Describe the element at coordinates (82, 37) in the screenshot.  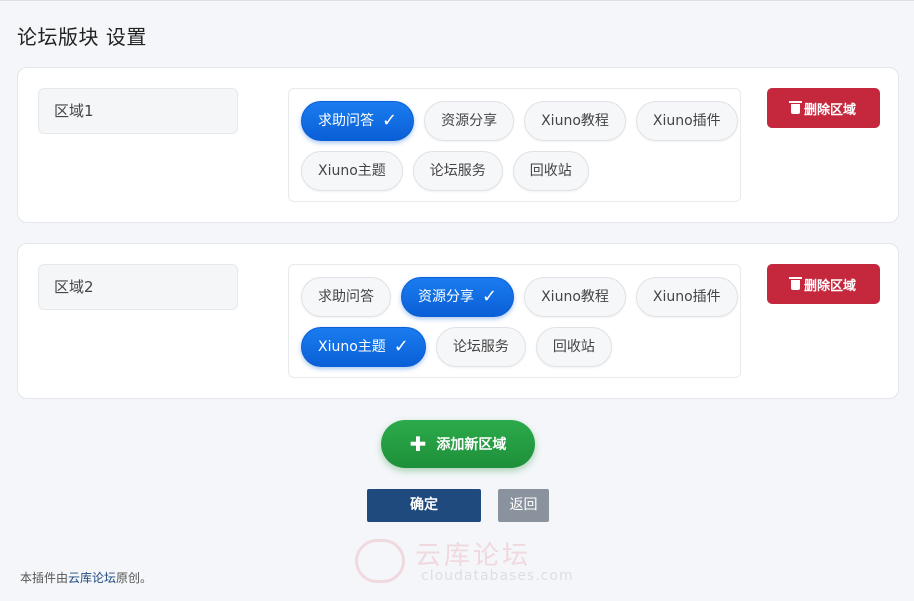
I see `page-title: 论坛版块 设置` at that location.